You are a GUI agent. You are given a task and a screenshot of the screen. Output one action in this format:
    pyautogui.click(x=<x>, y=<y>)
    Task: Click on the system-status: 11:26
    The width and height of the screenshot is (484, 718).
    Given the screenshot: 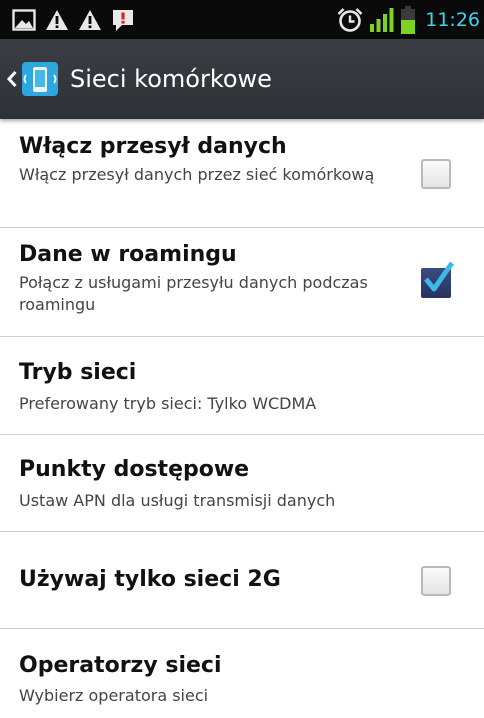 What is the action you would take?
    pyautogui.click(x=408, y=19)
    